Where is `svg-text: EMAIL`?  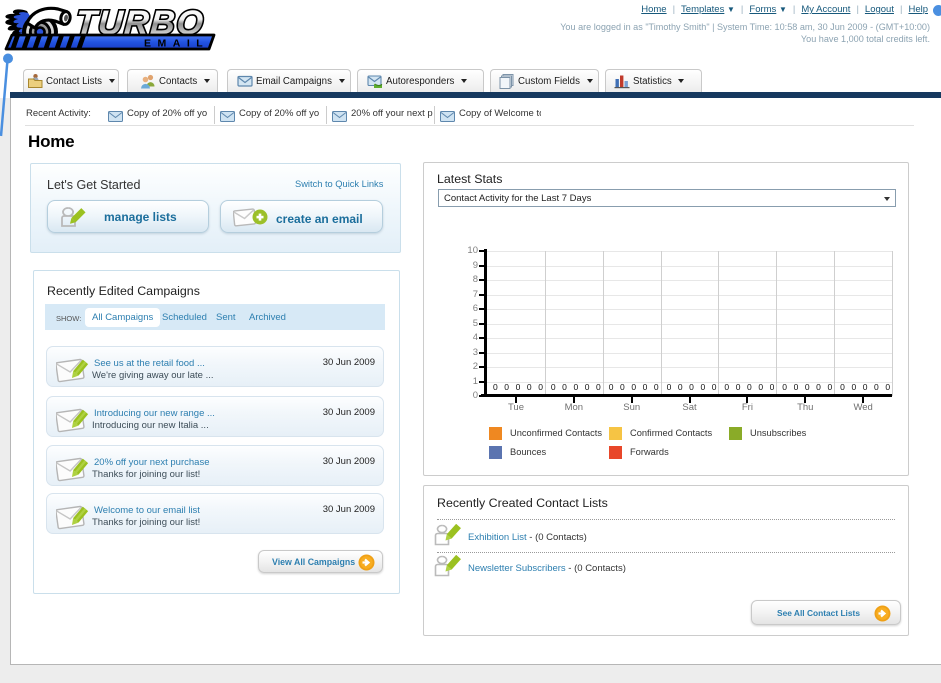 svg-text: EMAIL is located at coordinates (176, 44).